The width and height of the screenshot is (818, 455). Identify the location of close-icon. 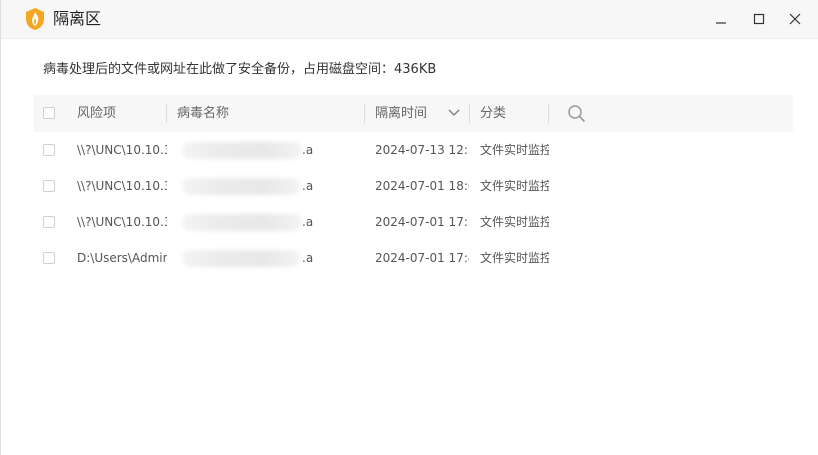
(795, 19).